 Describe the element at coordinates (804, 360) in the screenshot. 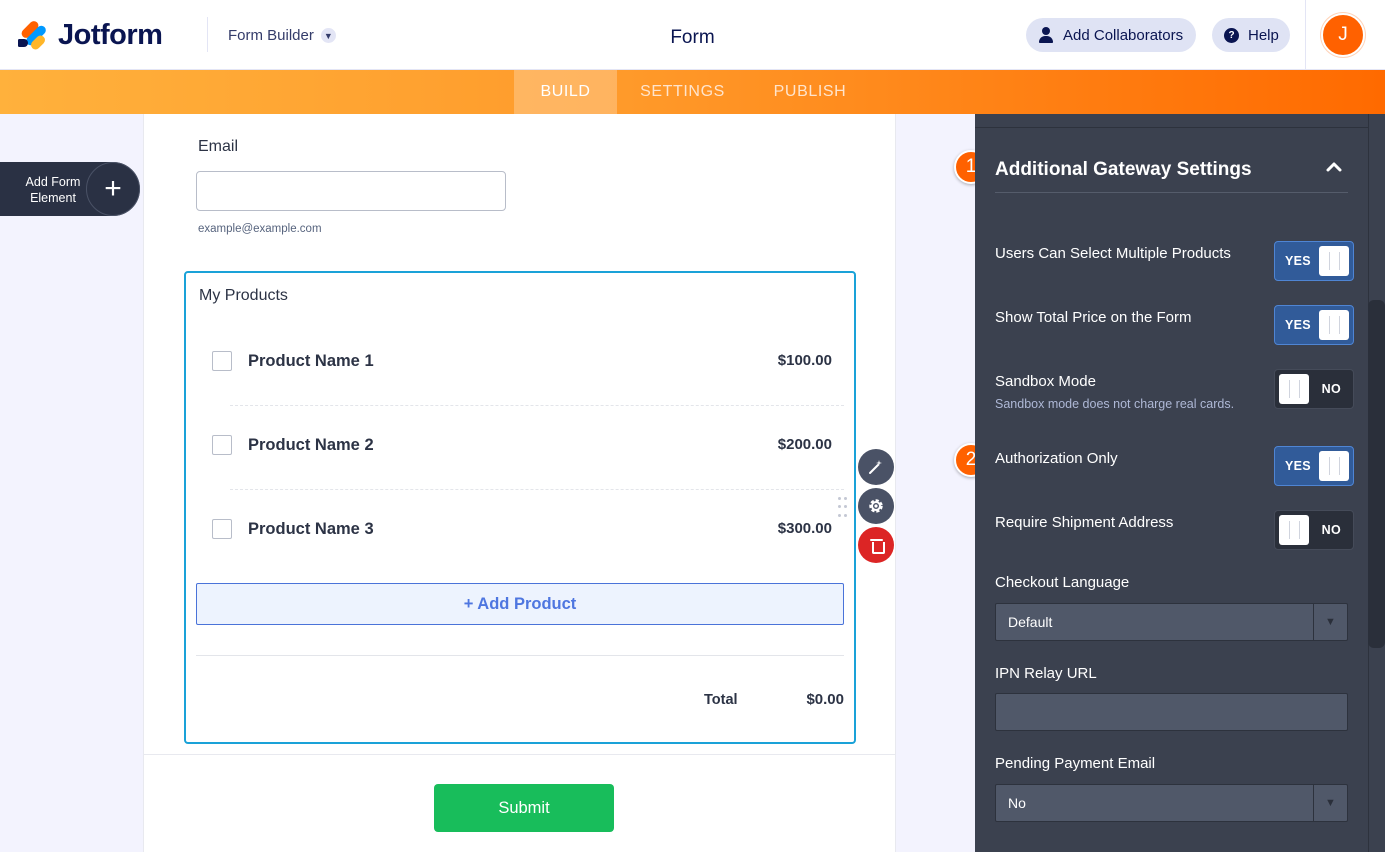

I see `product-price: $100.00` at that location.